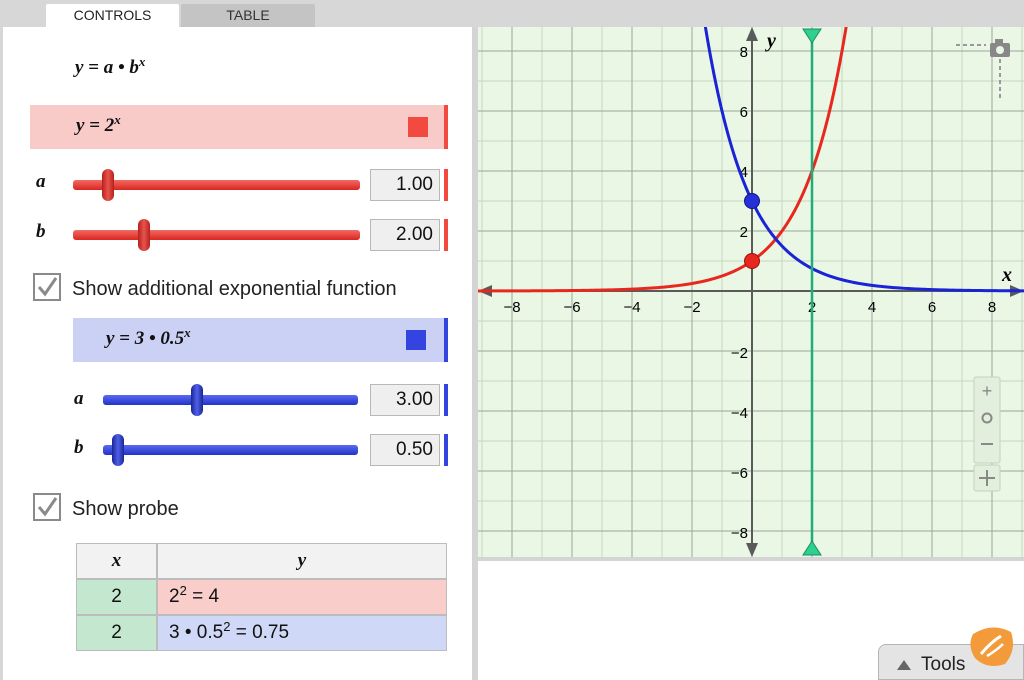 This screenshot has width=1024, height=680. I want to click on probe-handle-top, so click(812, 36).